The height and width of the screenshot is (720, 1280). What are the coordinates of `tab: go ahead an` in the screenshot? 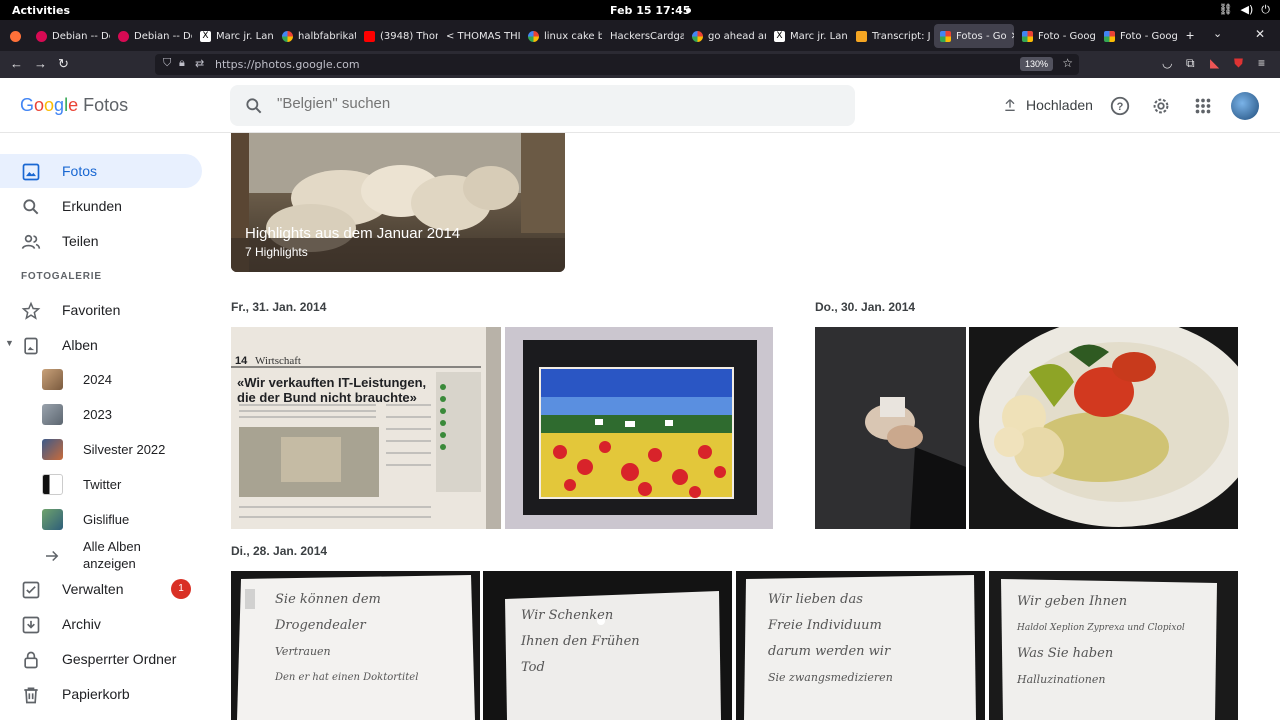 It's located at (726, 36).